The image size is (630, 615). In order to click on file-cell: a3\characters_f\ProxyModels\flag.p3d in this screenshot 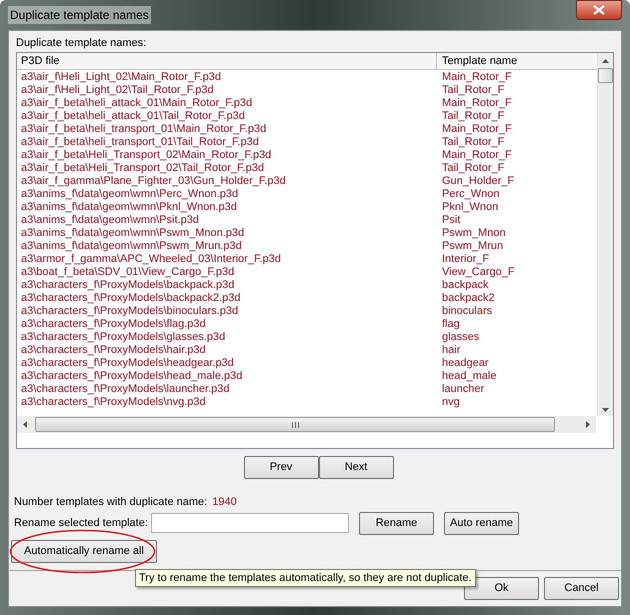, I will do `click(227, 324)`.